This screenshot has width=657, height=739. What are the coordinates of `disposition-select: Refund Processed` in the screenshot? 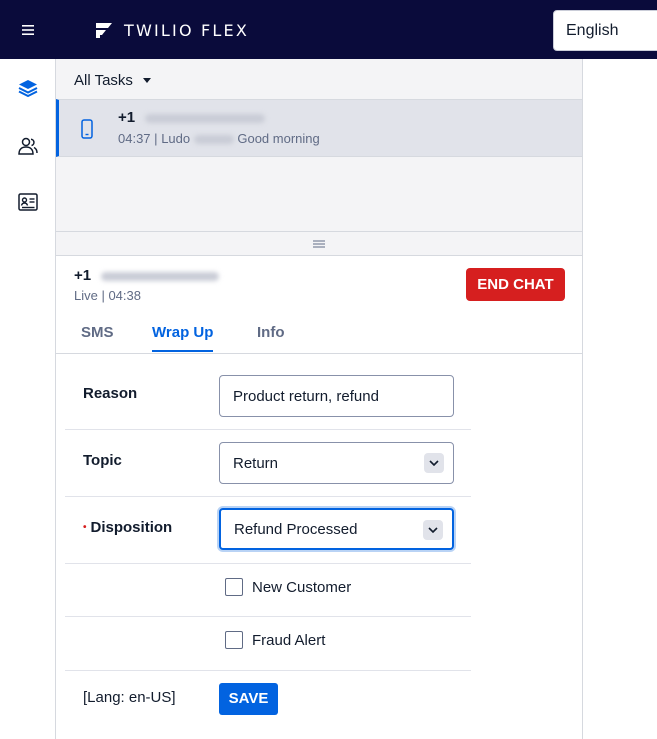 It's located at (336, 529).